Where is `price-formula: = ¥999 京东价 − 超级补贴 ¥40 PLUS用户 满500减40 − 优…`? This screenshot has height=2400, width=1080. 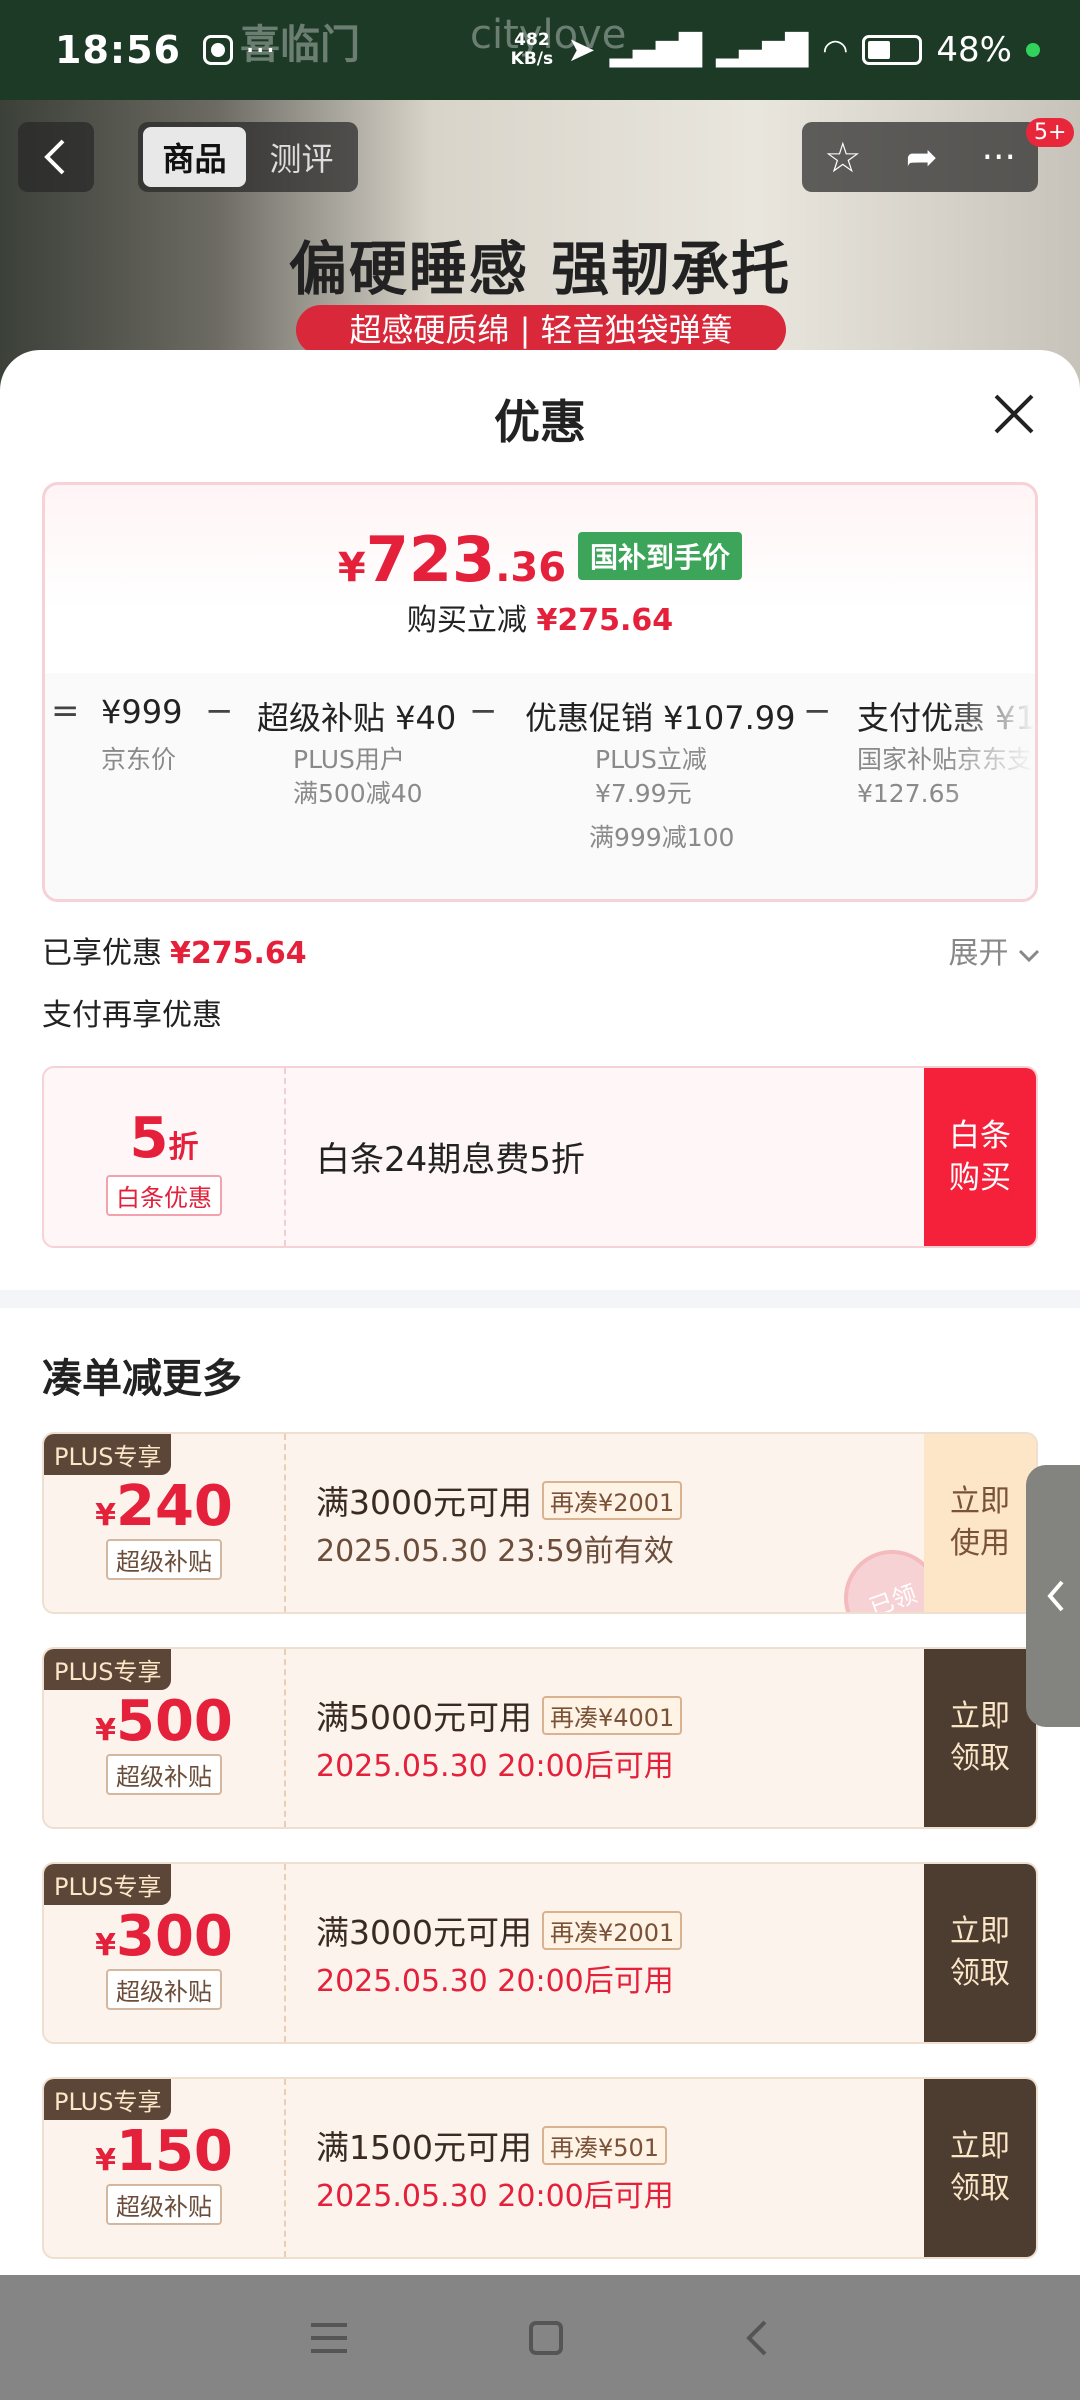 price-formula: = ¥999 京东价 − 超级补贴 ¥40 PLUS用户 满500减40 − 优… is located at coordinates (540, 786).